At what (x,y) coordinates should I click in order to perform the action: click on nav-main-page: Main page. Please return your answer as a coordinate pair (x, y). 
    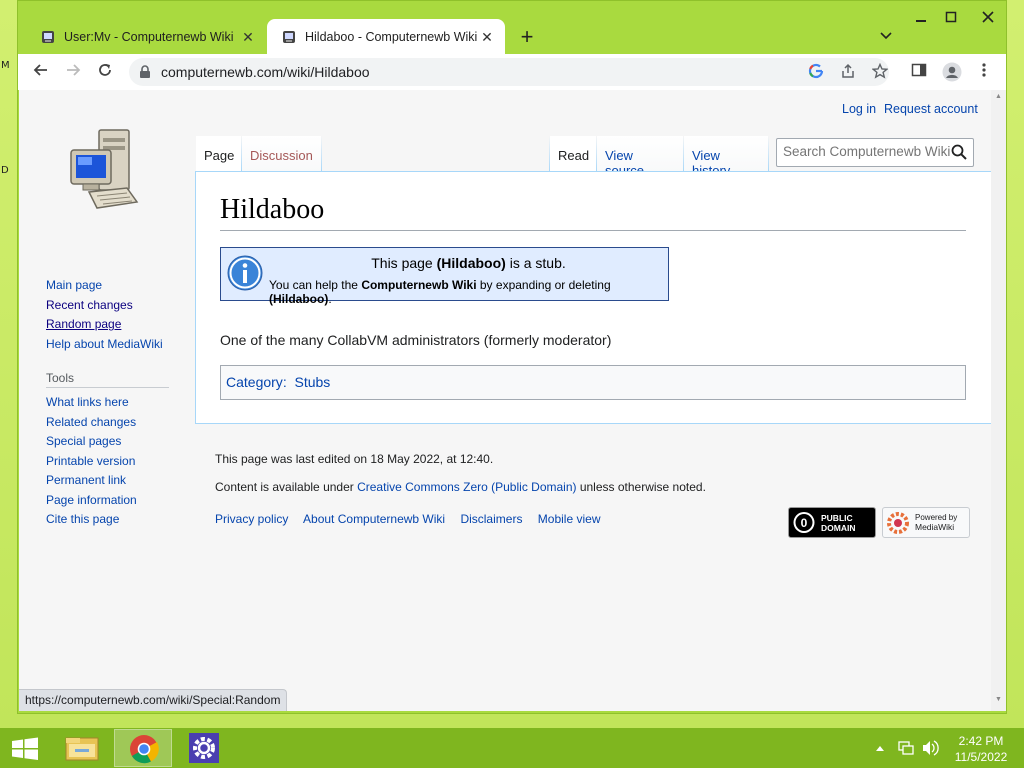
    Looking at the image, I should click on (104, 287).